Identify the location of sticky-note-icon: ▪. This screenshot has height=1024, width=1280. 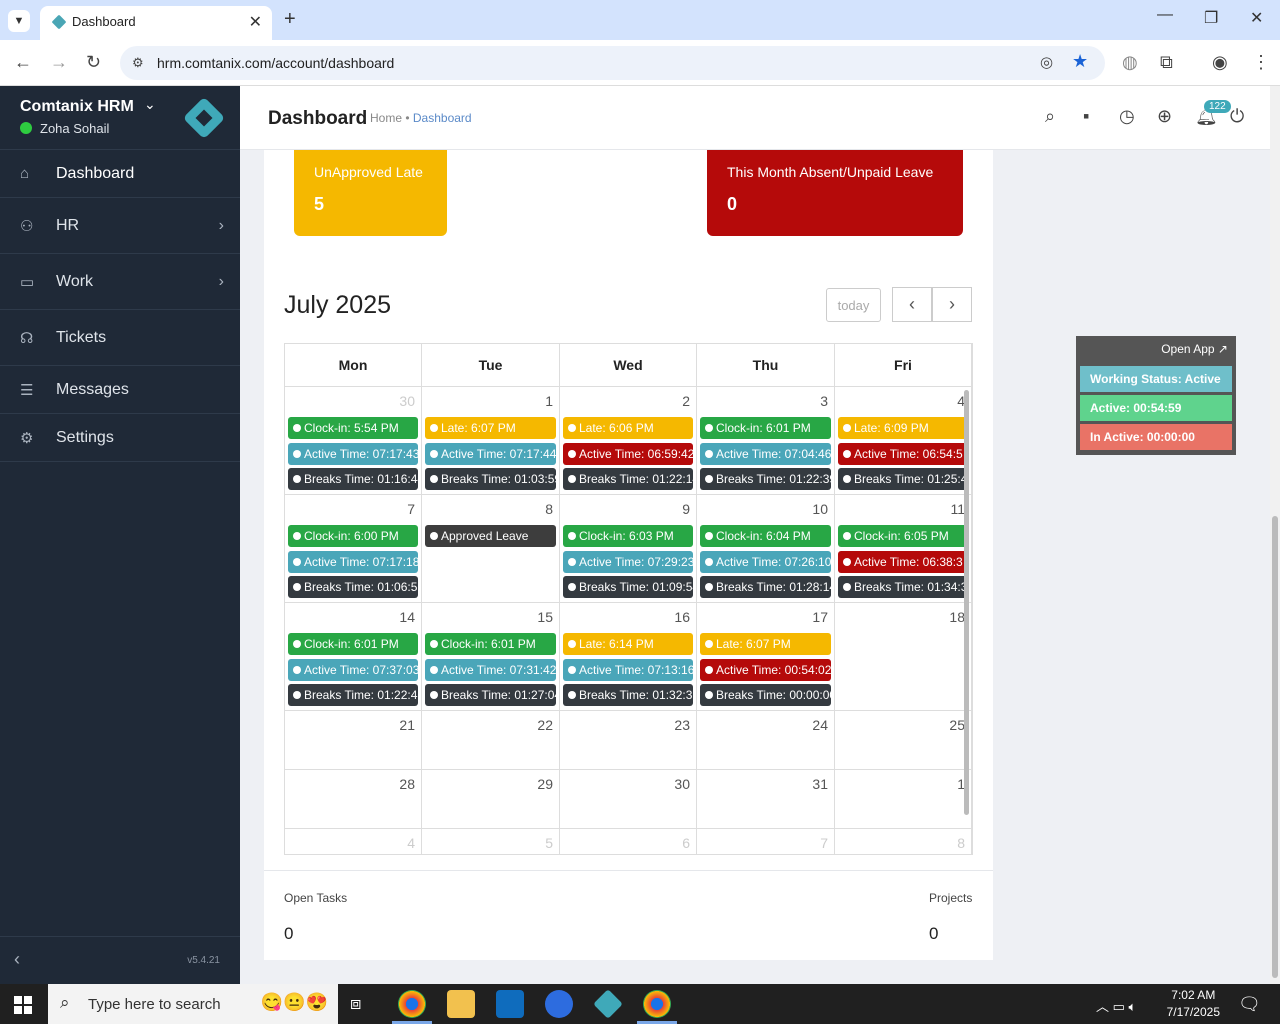
(1086, 116).